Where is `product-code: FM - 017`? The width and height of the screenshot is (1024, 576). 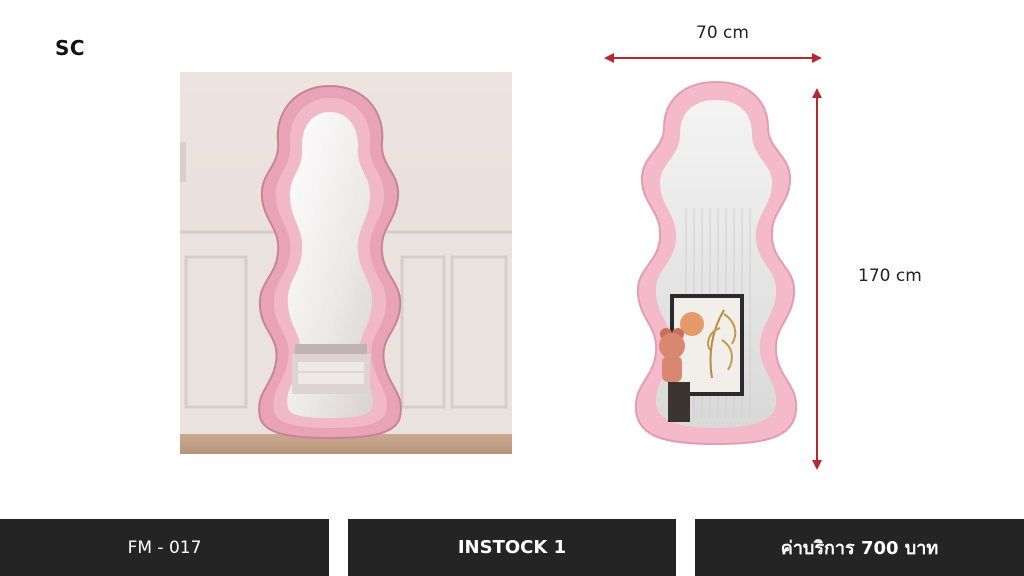
product-code: FM - 017 is located at coordinates (164, 547).